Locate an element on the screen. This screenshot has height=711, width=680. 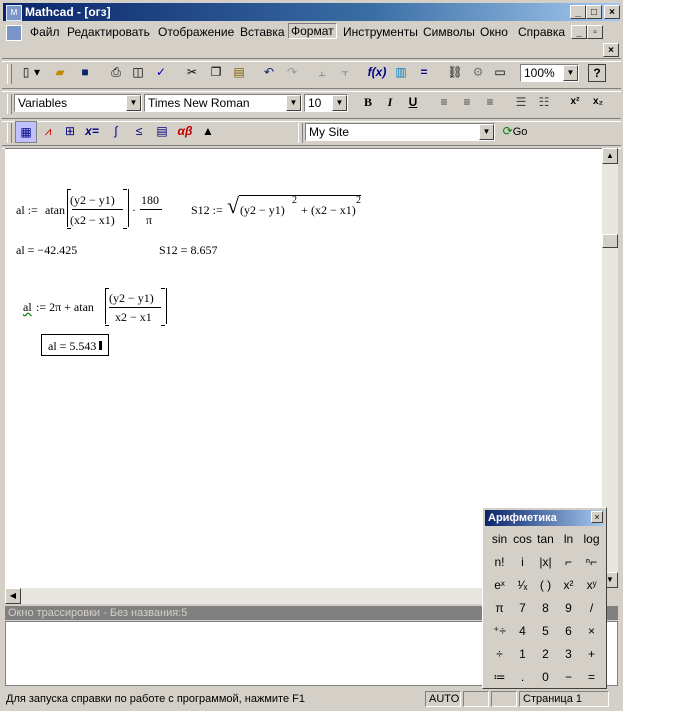
expr-s12-term-b: (x2 − x1) is located at coordinates (333, 210).